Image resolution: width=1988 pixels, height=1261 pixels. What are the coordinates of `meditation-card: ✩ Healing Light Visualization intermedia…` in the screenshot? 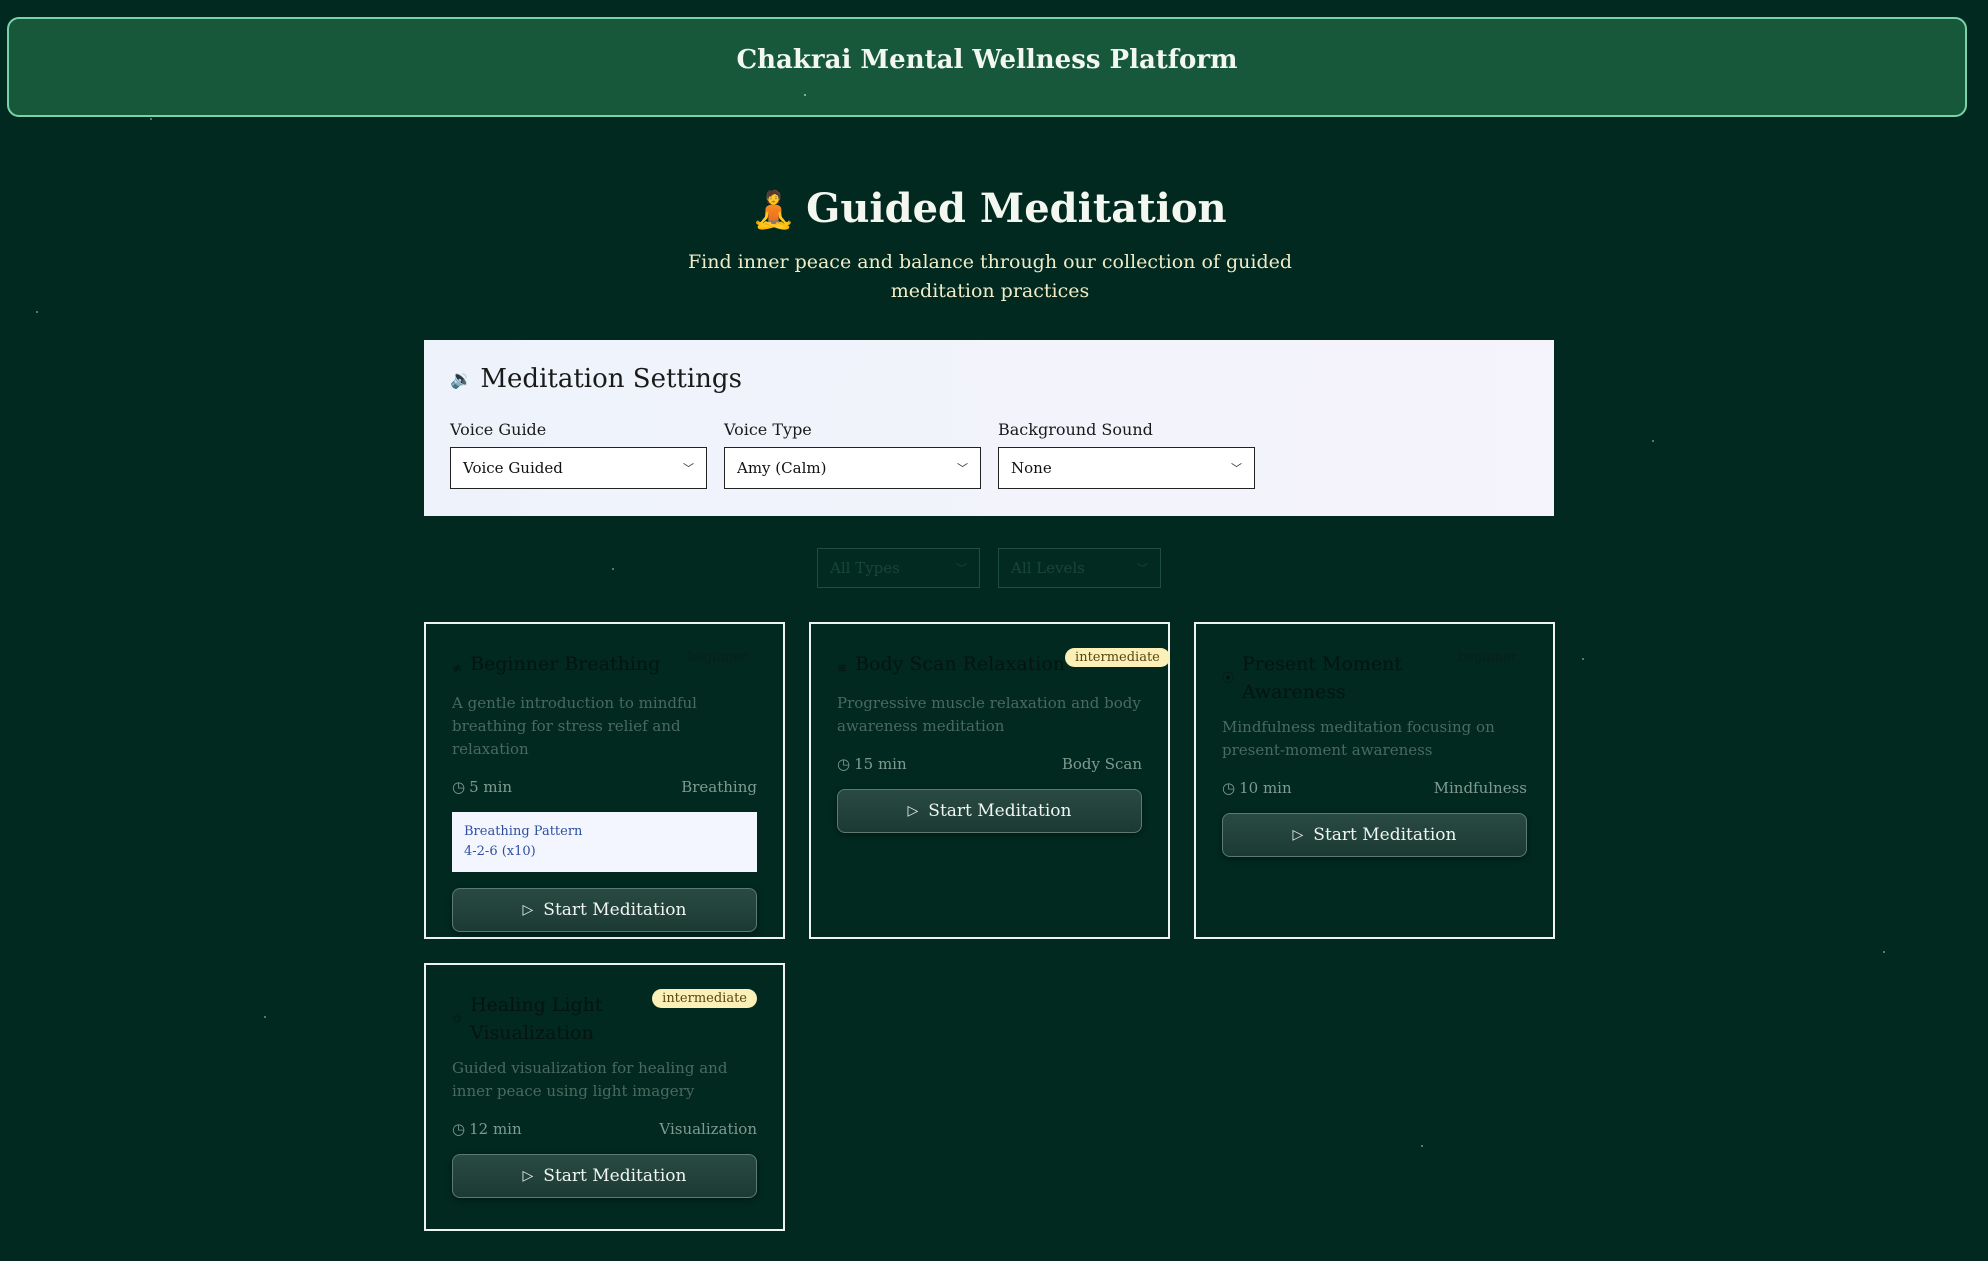 It's located at (604, 1097).